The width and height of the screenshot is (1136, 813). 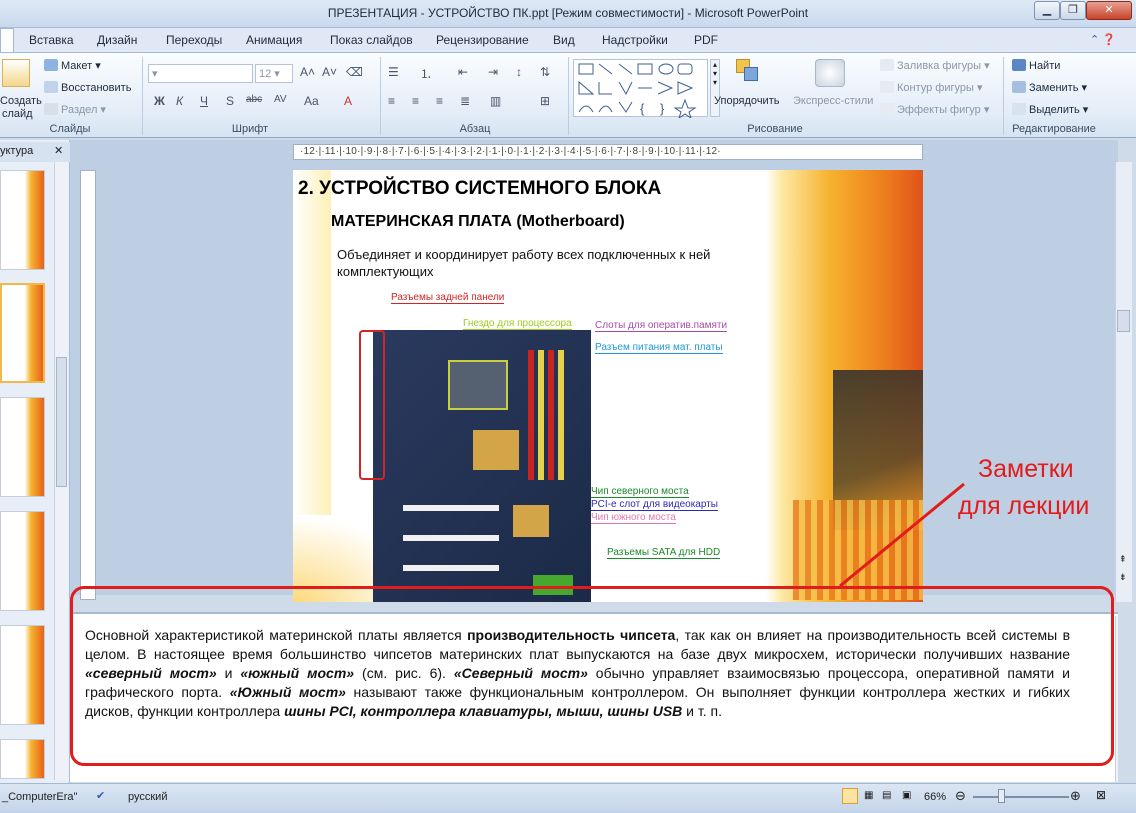 What do you see at coordinates (465, 101) in the screenshot?
I see `justify-icon: ≣` at bounding box center [465, 101].